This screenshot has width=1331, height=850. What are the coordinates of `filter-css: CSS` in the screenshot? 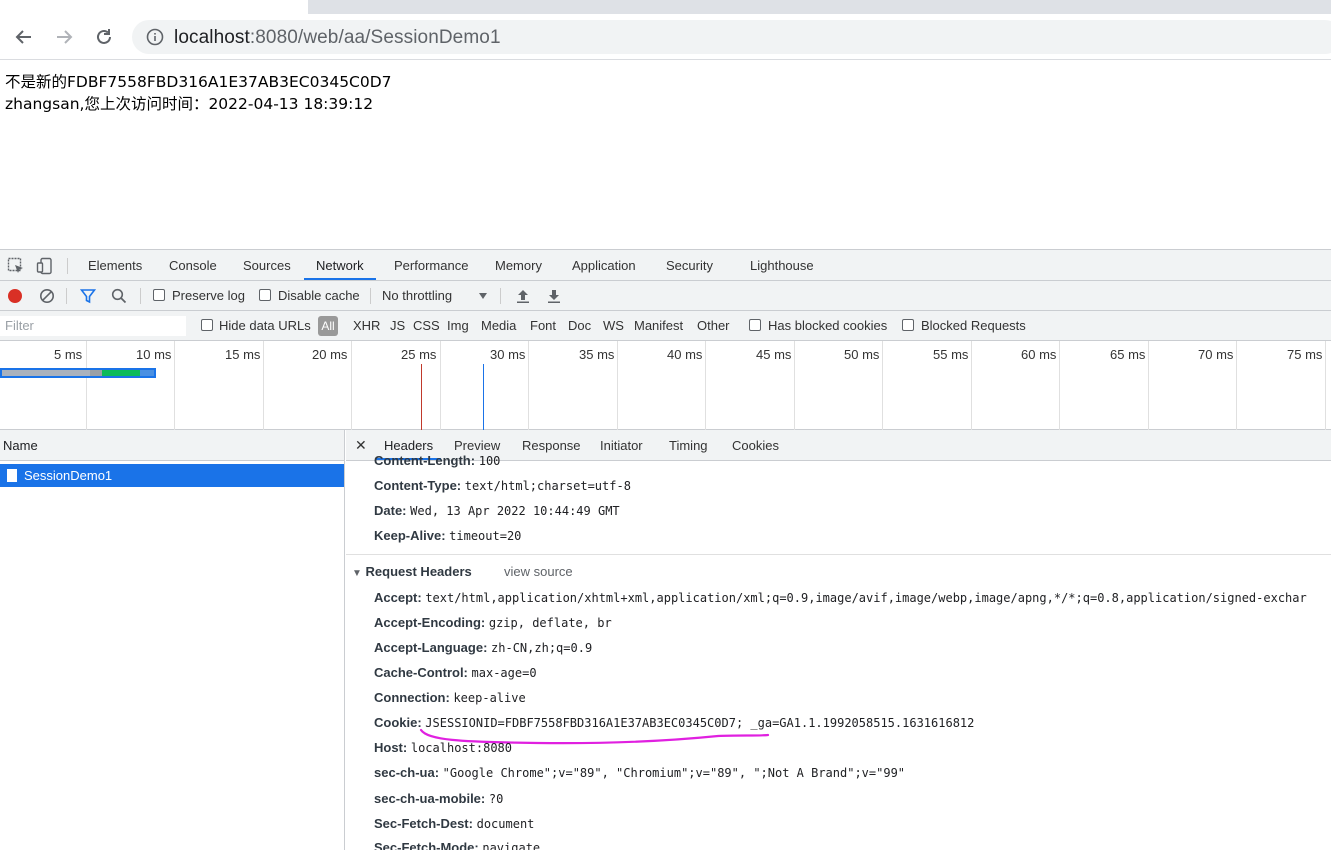 It's located at (426, 325).